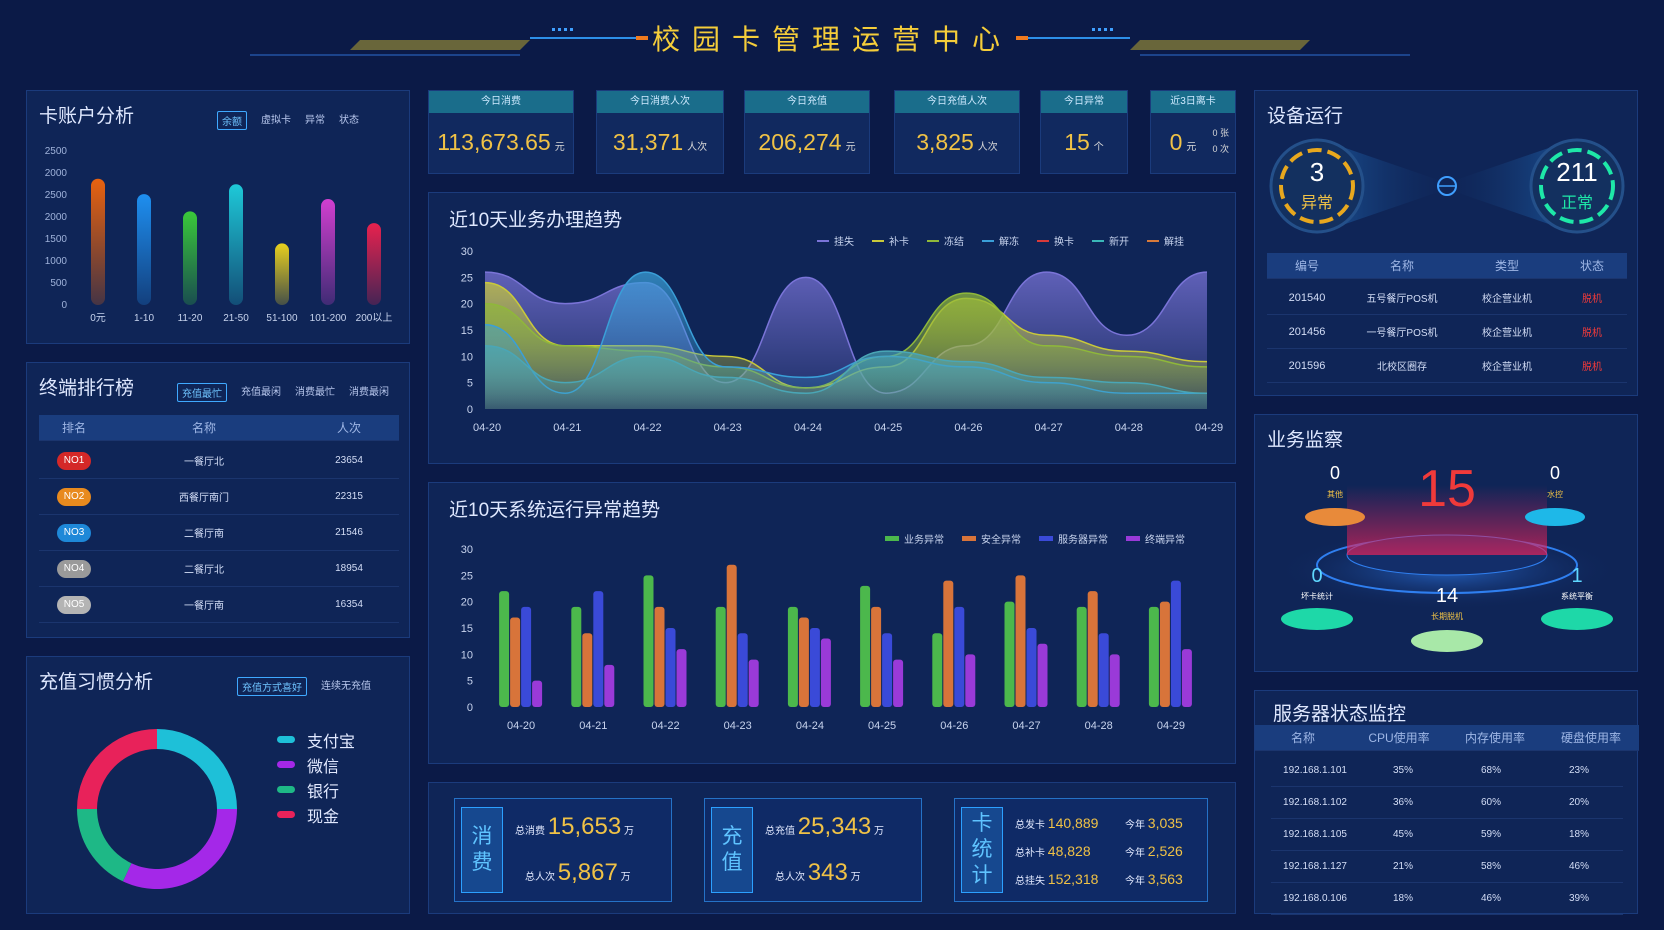 The height and width of the screenshot is (930, 1664). Describe the element at coordinates (1402, 834) in the screenshot. I see `server-cpu: 45%` at that location.